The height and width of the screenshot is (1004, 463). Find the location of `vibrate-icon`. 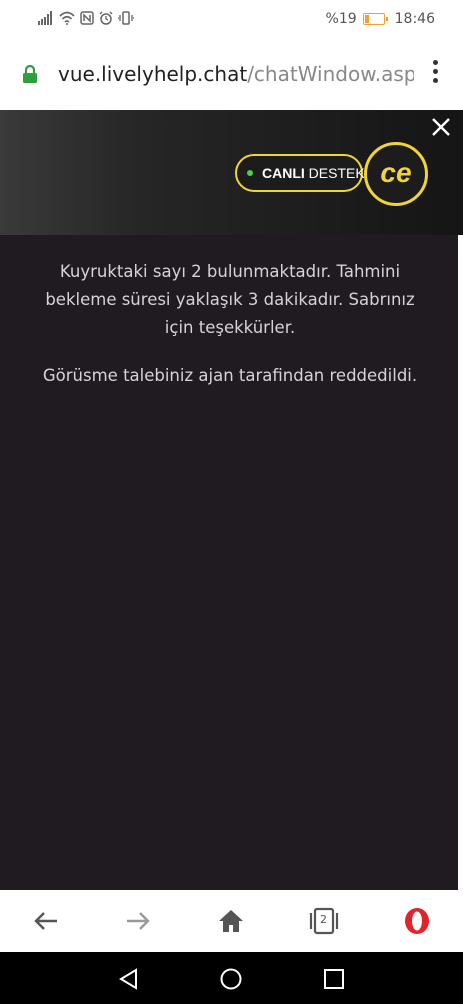

vibrate-icon is located at coordinates (126, 18).